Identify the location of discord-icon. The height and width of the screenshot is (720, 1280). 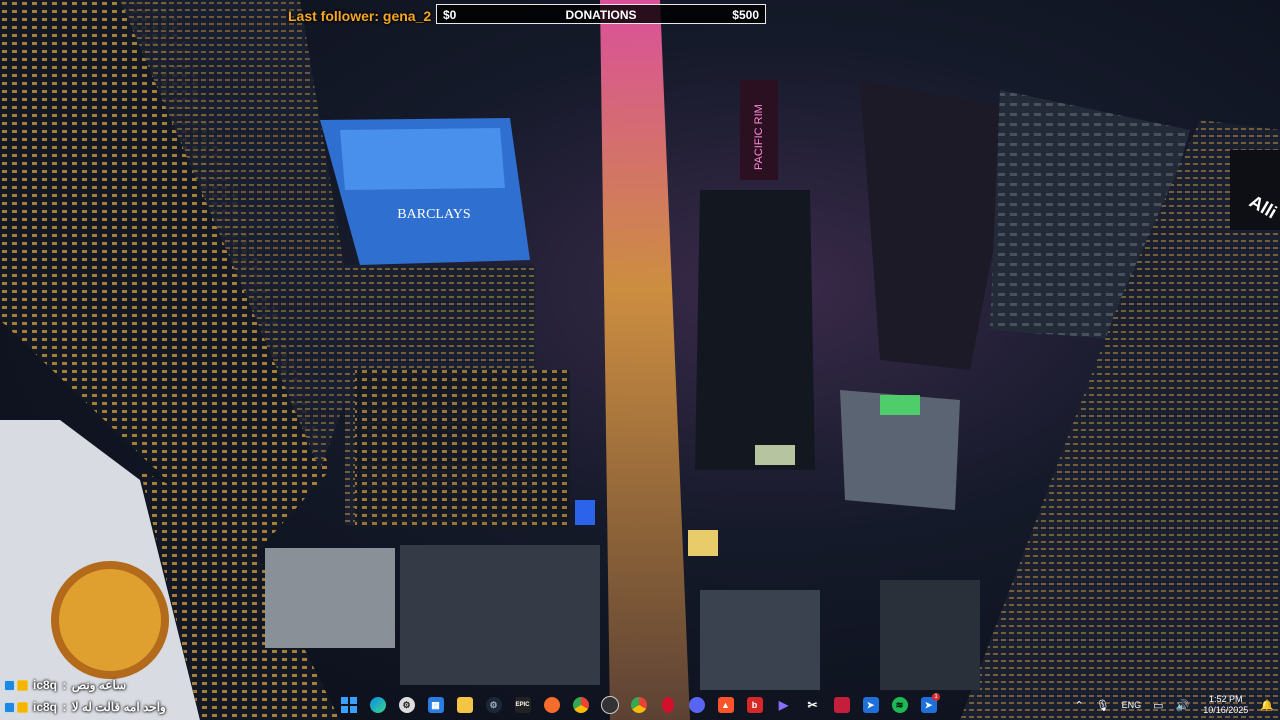
(696, 705).